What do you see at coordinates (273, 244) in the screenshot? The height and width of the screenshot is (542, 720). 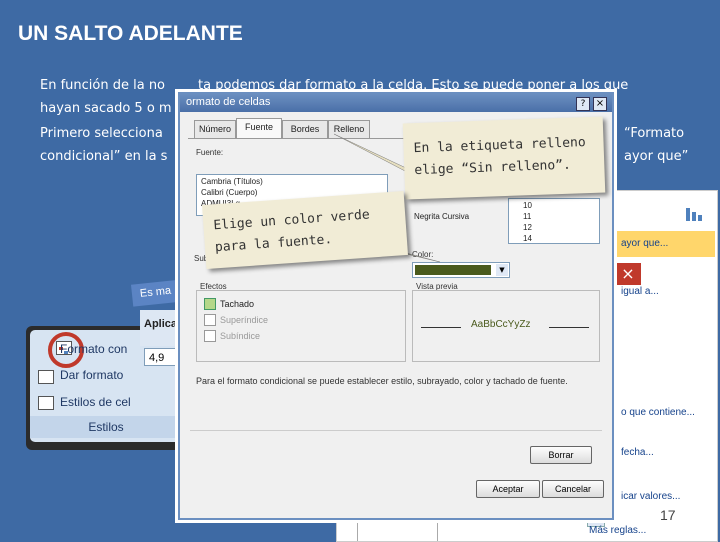 I see `callout-verde-line2: para la fuente.` at bounding box center [273, 244].